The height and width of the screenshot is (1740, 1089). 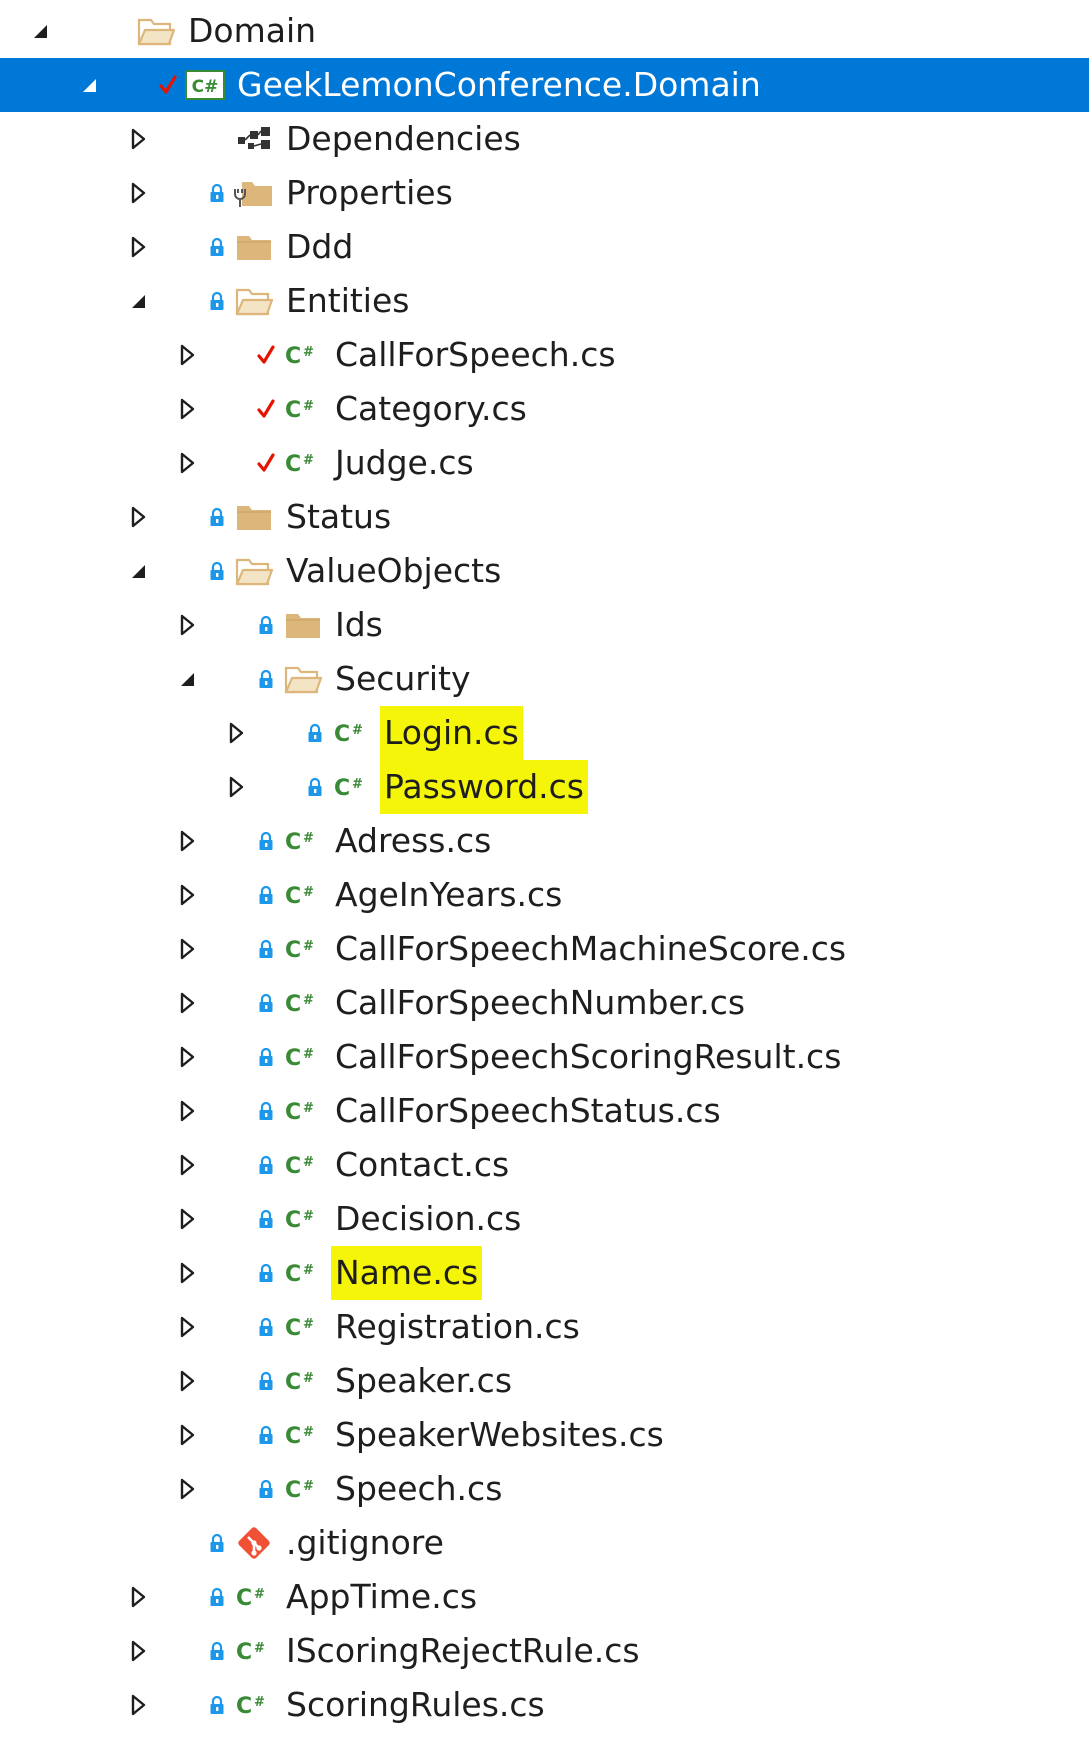 I want to click on tree-item: Ddd, so click(x=544, y=247).